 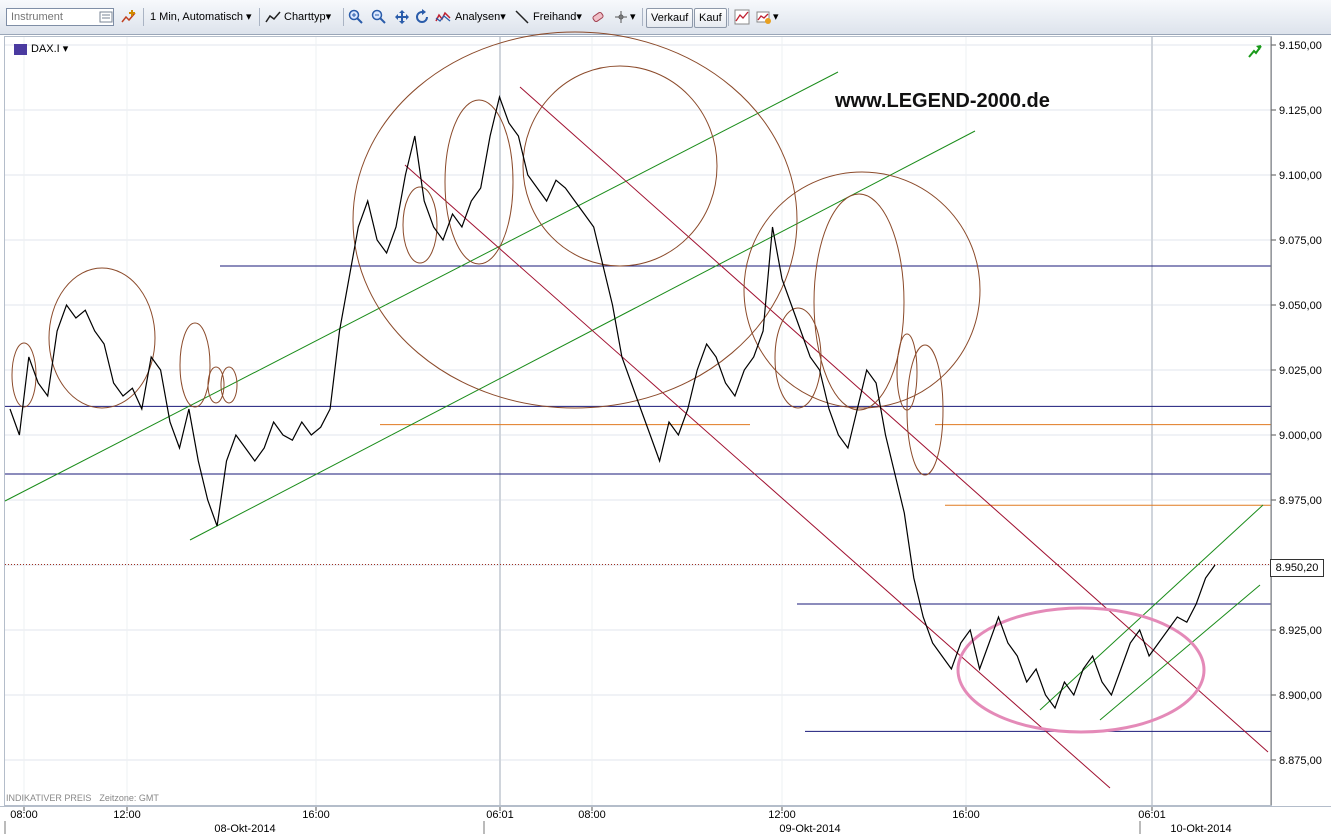 What do you see at coordinates (1297, 568) in the screenshot?
I see `last-price-badge: 8.950,20` at bounding box center [1297, 568].